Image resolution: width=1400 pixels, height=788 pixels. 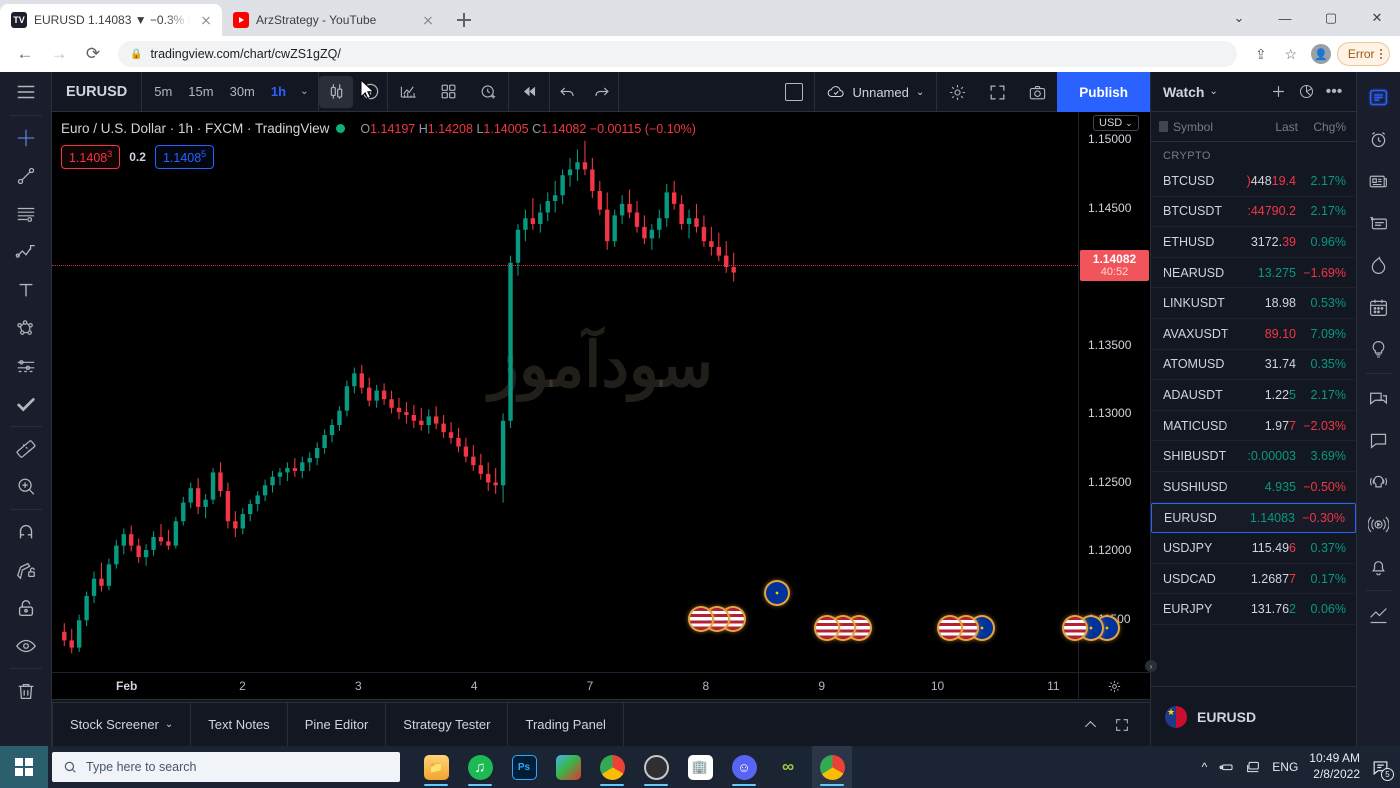 I want to click on timeframe-5m: 5m, so click(x=163, y=92).